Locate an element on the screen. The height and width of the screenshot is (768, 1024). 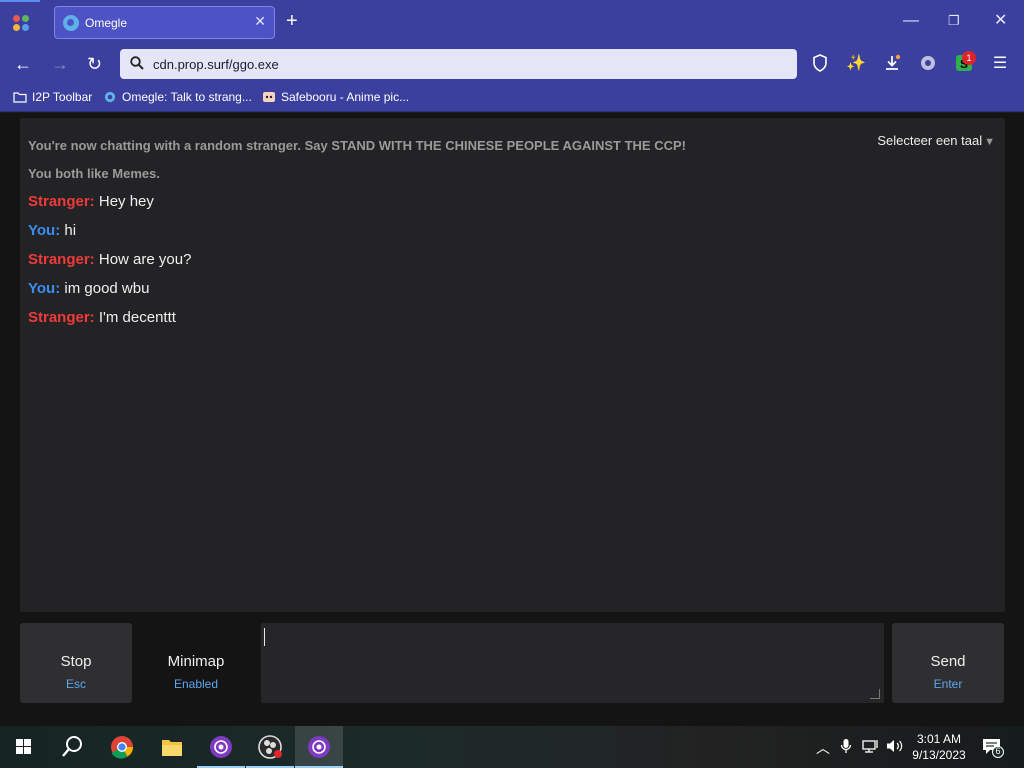
stop-label: Stop is located at coordinates (76, 661).